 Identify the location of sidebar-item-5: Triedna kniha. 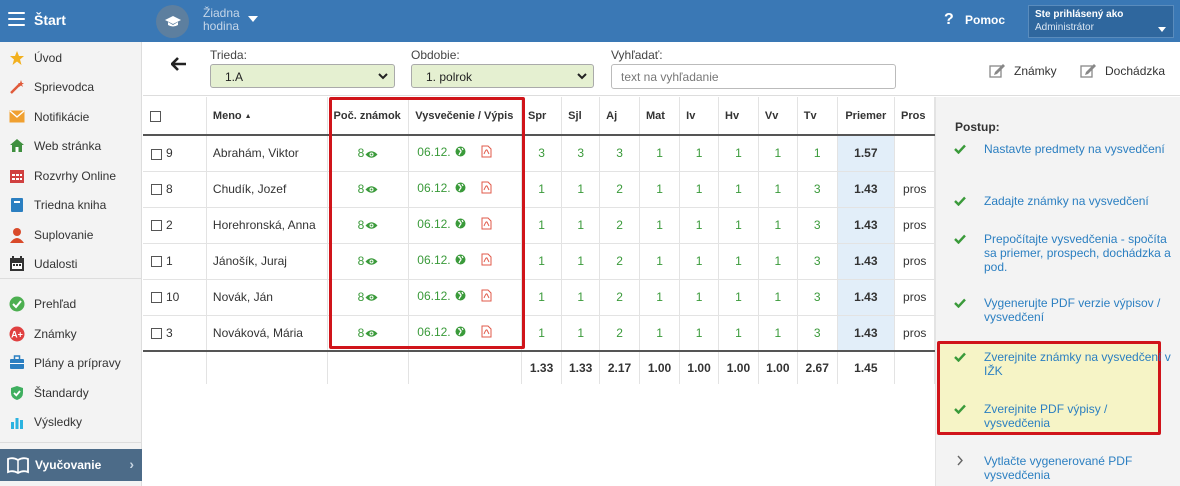
(71, 204).